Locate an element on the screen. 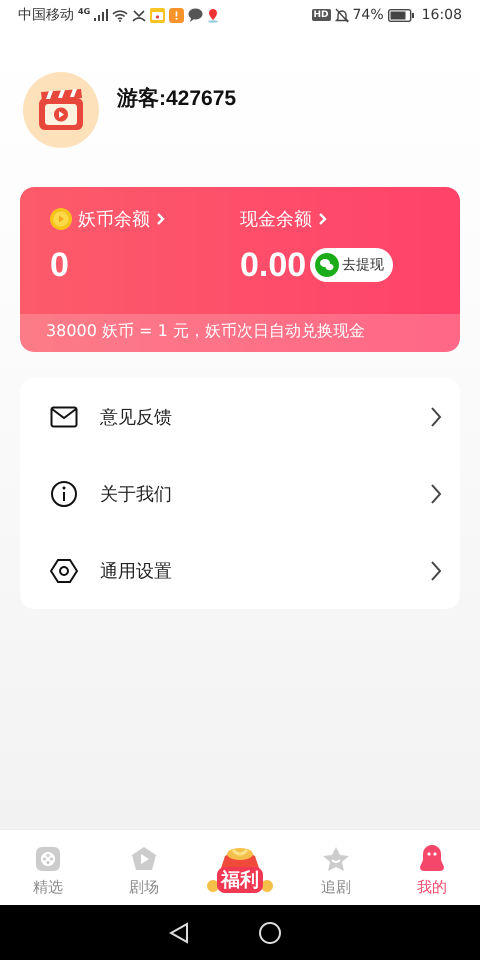 The height and width of the screenshot is (960, 480). wechat-icon is located at coordinates (327, 265).